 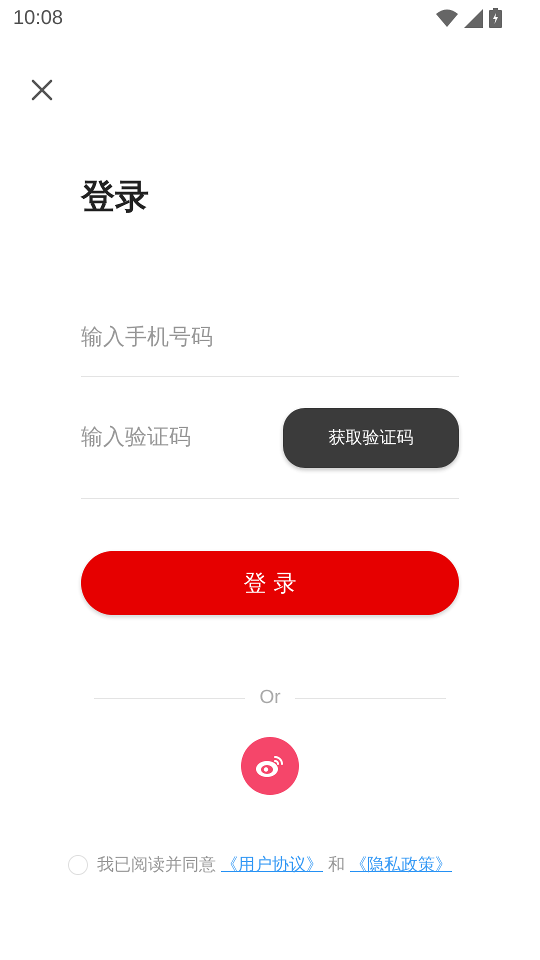 I want to click on phone-input-field: 输入手机号码, so click(x=270, y=337).